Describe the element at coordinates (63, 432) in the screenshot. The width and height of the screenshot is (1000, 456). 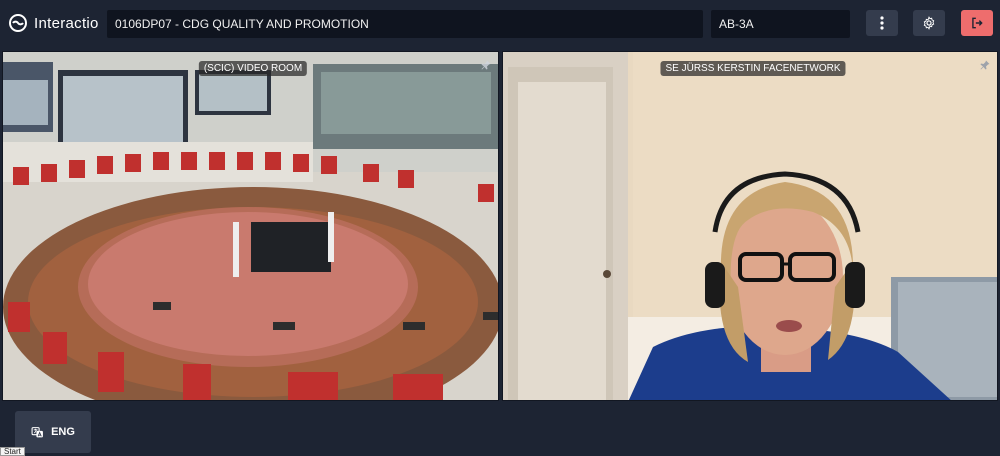
I see `language-label: ENG` at that location.